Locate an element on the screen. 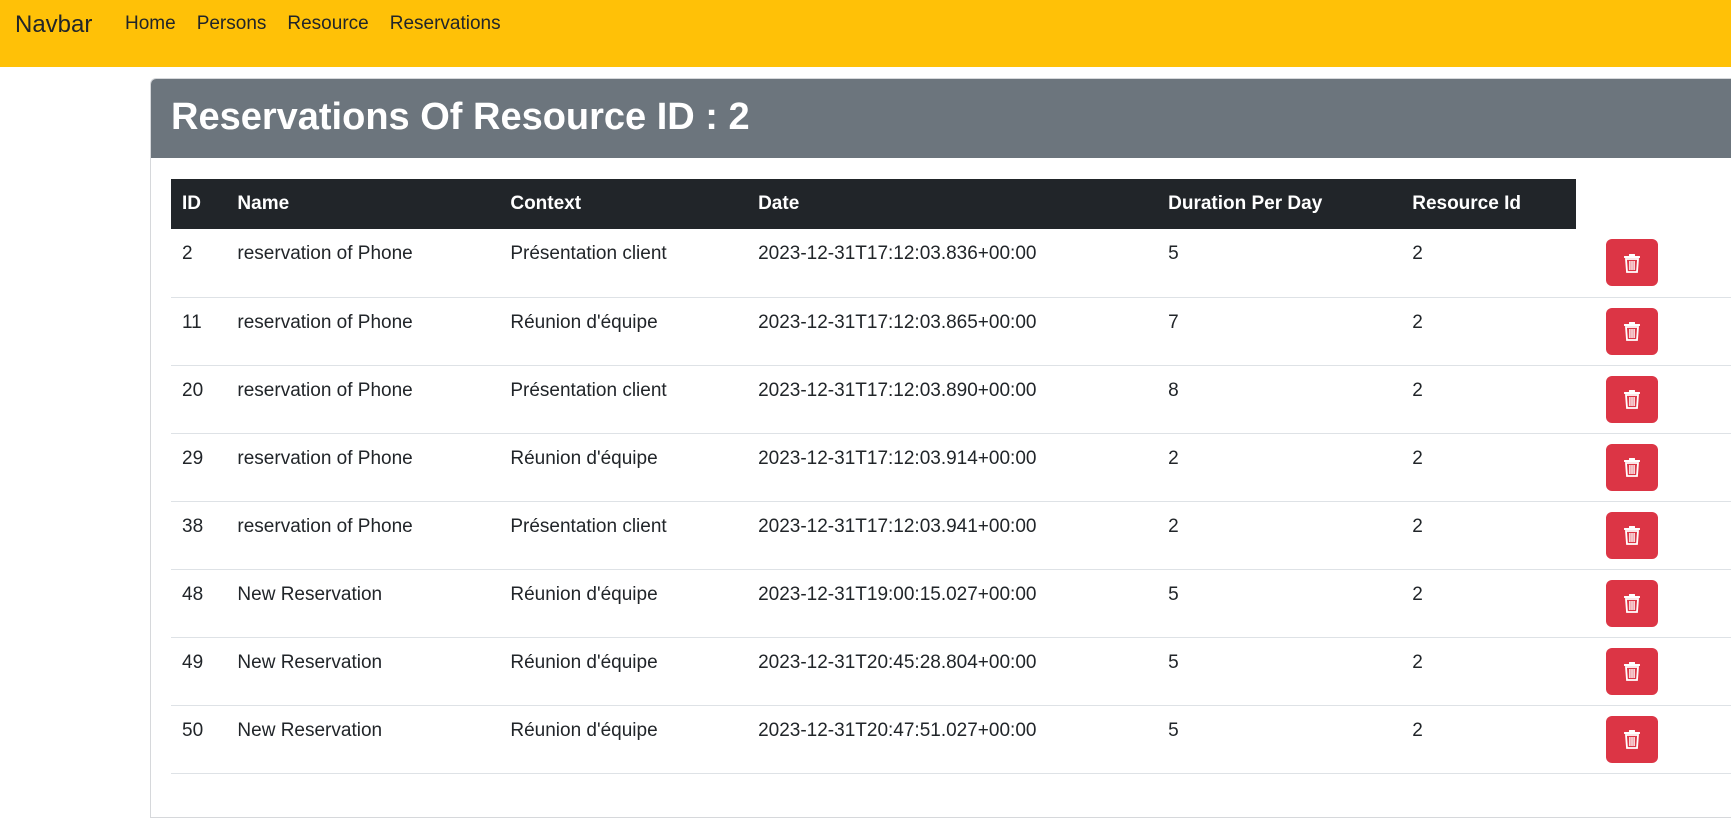 This screenshot has width=1731, height=818. navbar-brand: Navbar is located at coordinates (53, 25).